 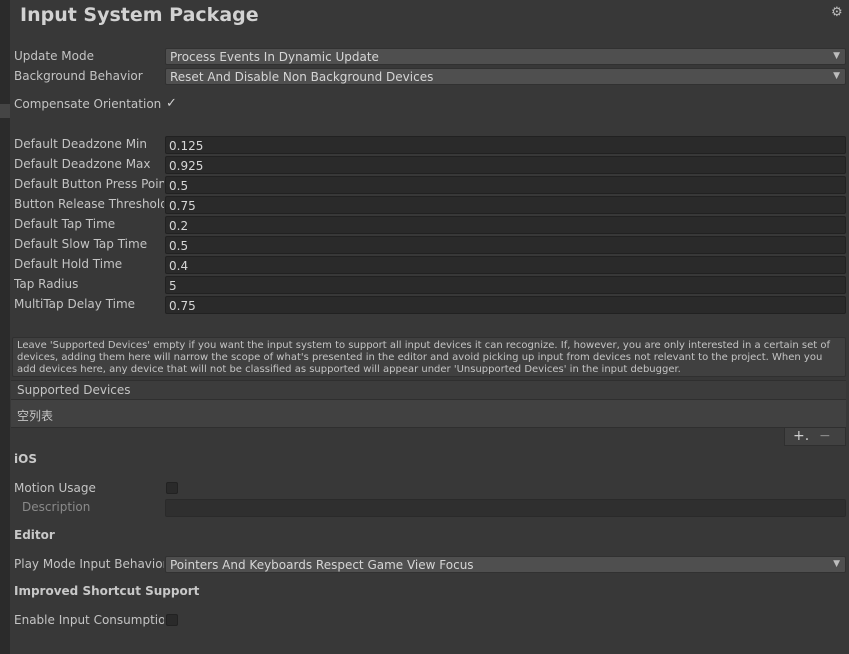 What do you see at coordinates (80, 144) in the screenshot?
I see `field-label: Default Deadzone Min` at bounding box center [80, 144].